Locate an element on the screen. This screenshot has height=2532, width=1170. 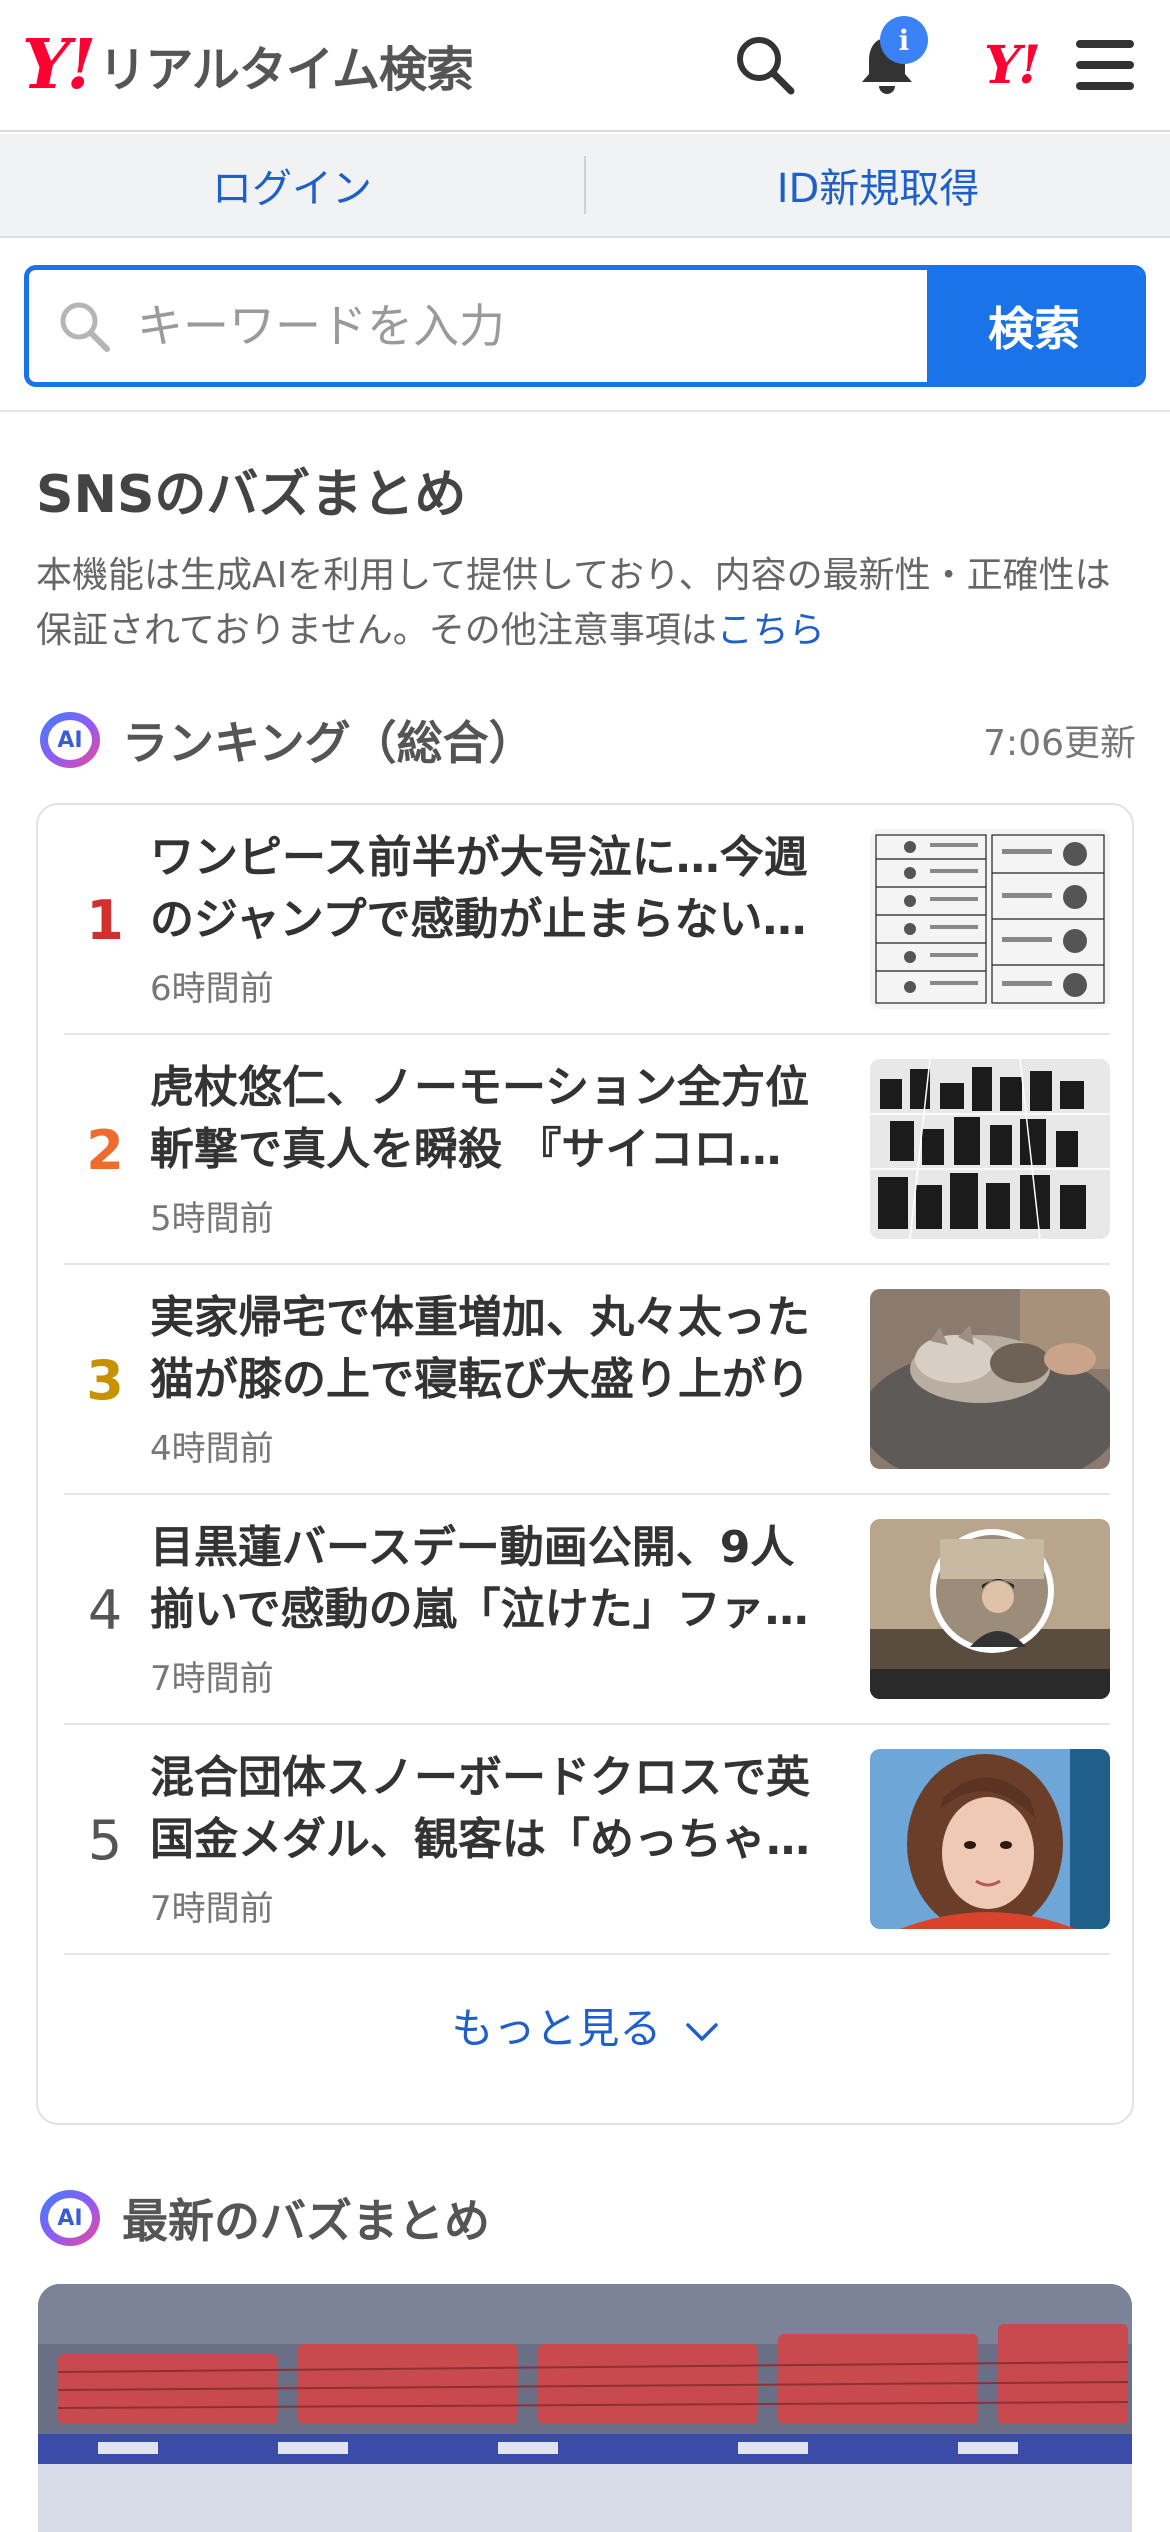
yahoo-logo-mark: Y! is located at coordinates (59, 65).